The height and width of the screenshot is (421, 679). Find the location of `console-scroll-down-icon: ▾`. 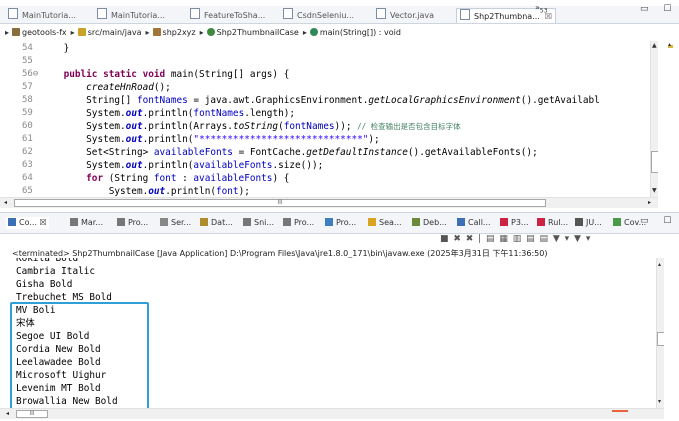

console-scroll-down-icon: ▾ is located at coordinates (659, 401).